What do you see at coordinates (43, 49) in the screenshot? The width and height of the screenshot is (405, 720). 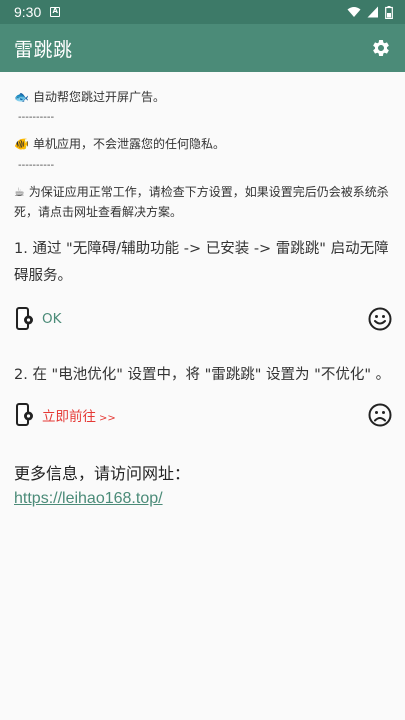 I see `app-title: 雷跳跳` at bounding box center [43, 49].